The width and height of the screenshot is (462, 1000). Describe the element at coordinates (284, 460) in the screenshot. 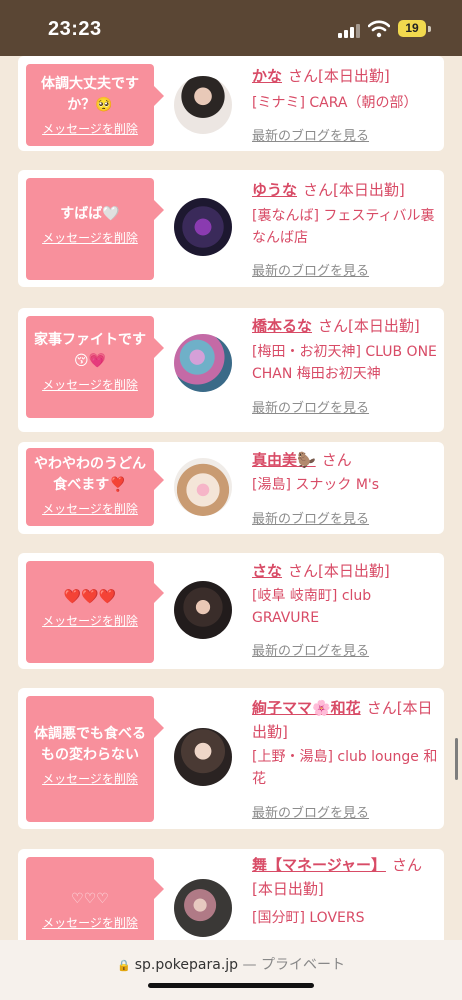

I see `girl-name-link: 真由美🦫` at that location.